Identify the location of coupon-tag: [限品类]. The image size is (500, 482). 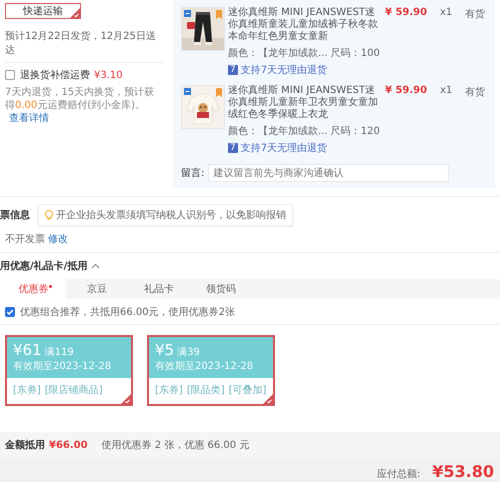
(205, 390).